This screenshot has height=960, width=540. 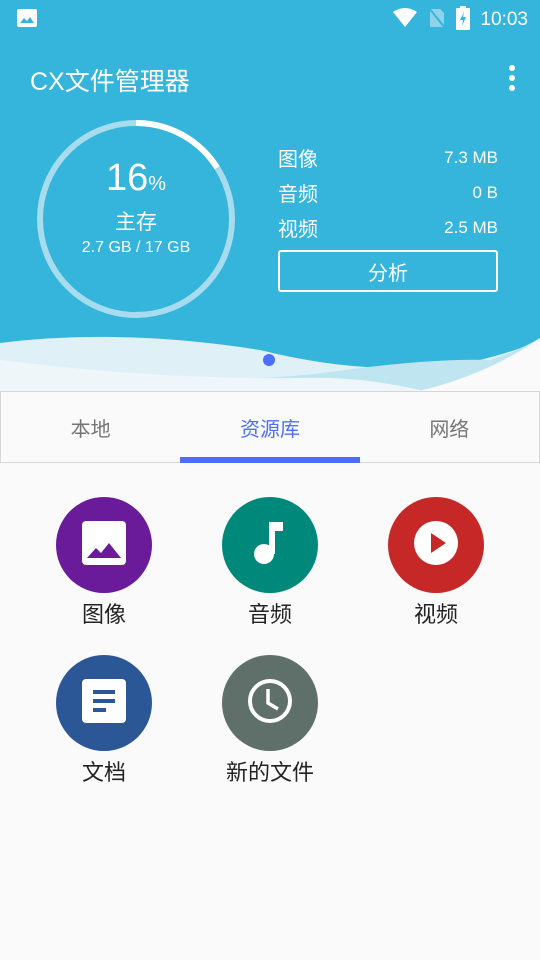 What do you see at coordinates (103, 773) in the screenshot?
I see `category-label: 文档` at bounding box center [103, 773].